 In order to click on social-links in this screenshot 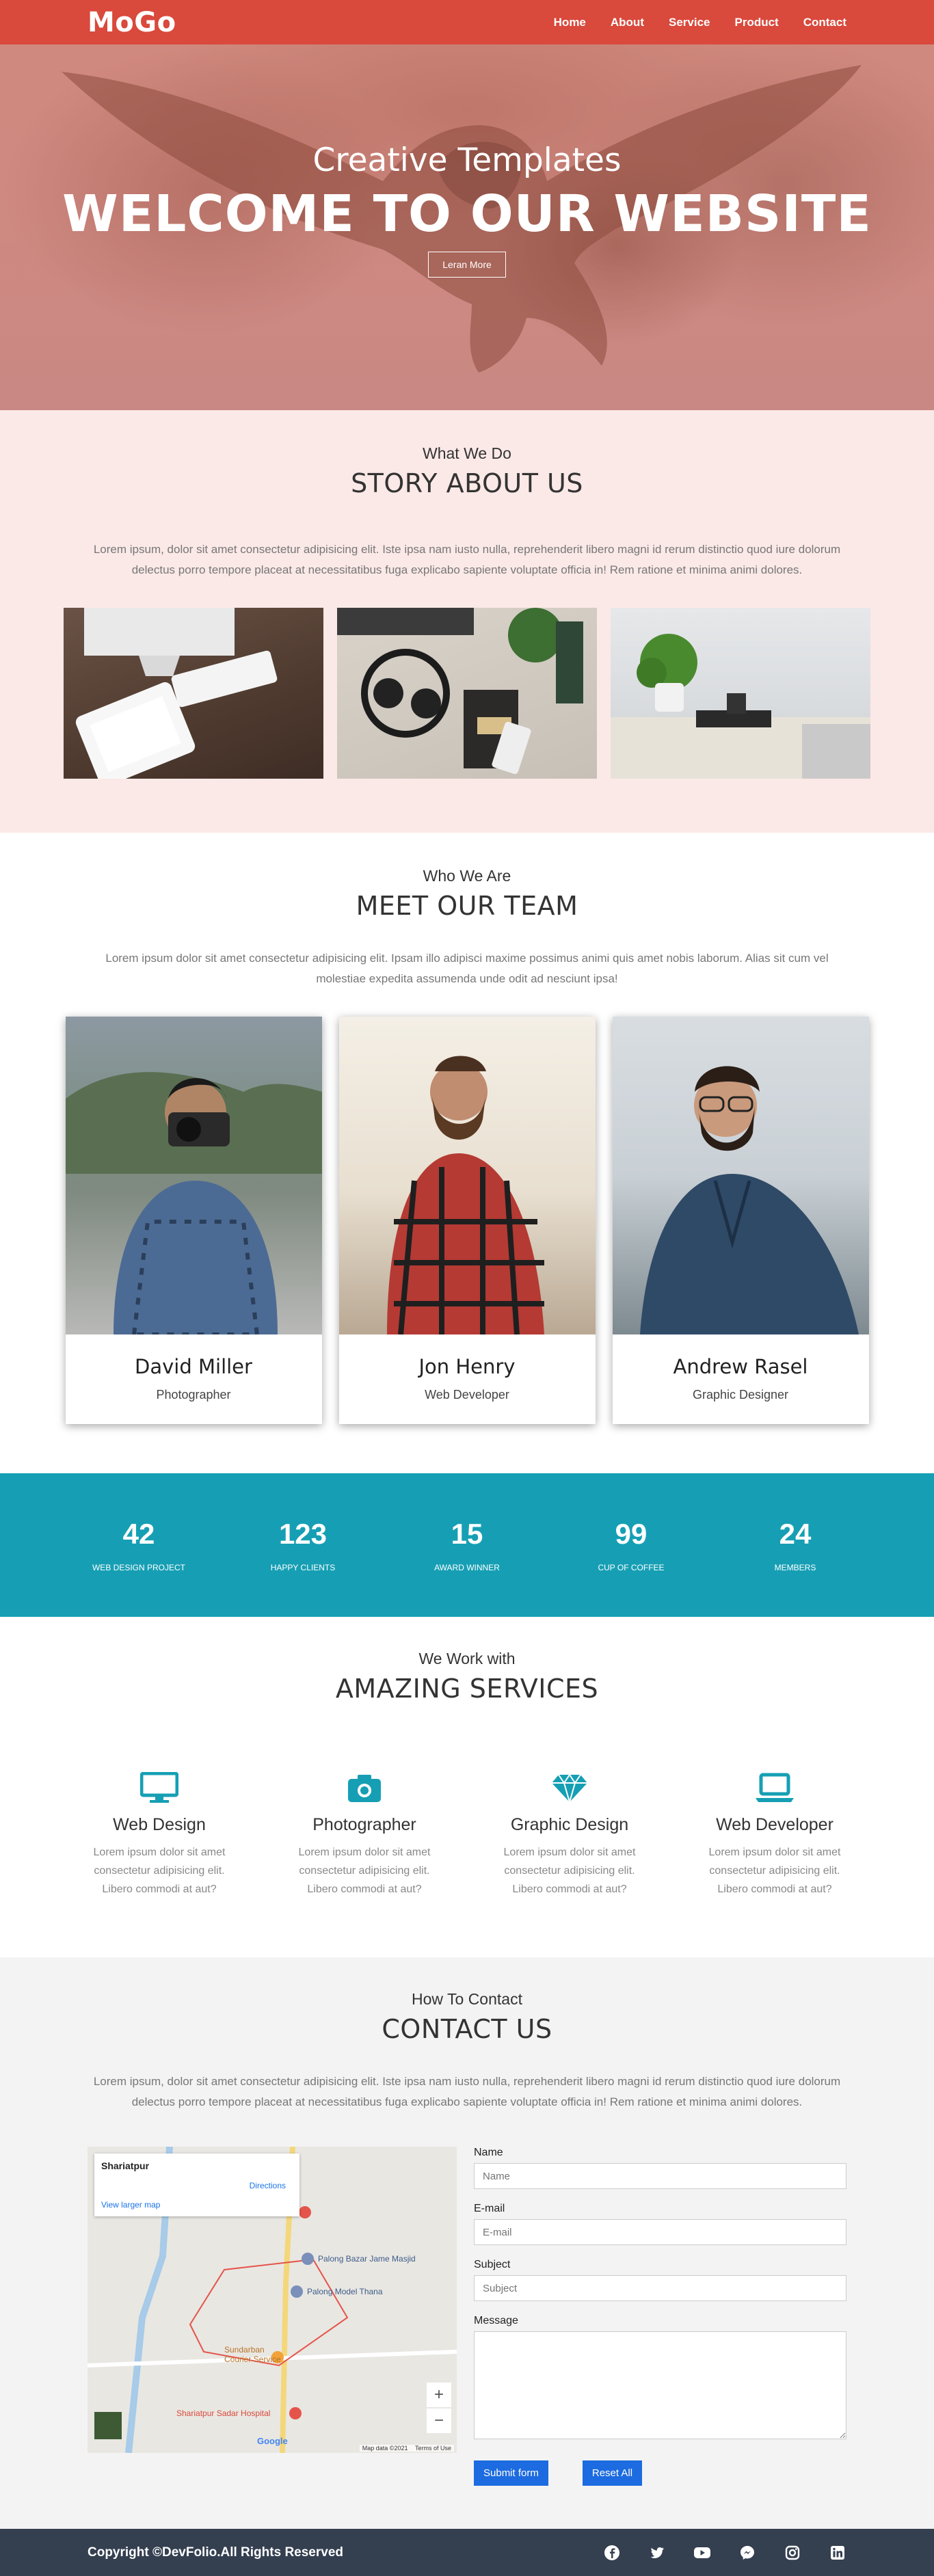, I will do `click(724, 2553)`.